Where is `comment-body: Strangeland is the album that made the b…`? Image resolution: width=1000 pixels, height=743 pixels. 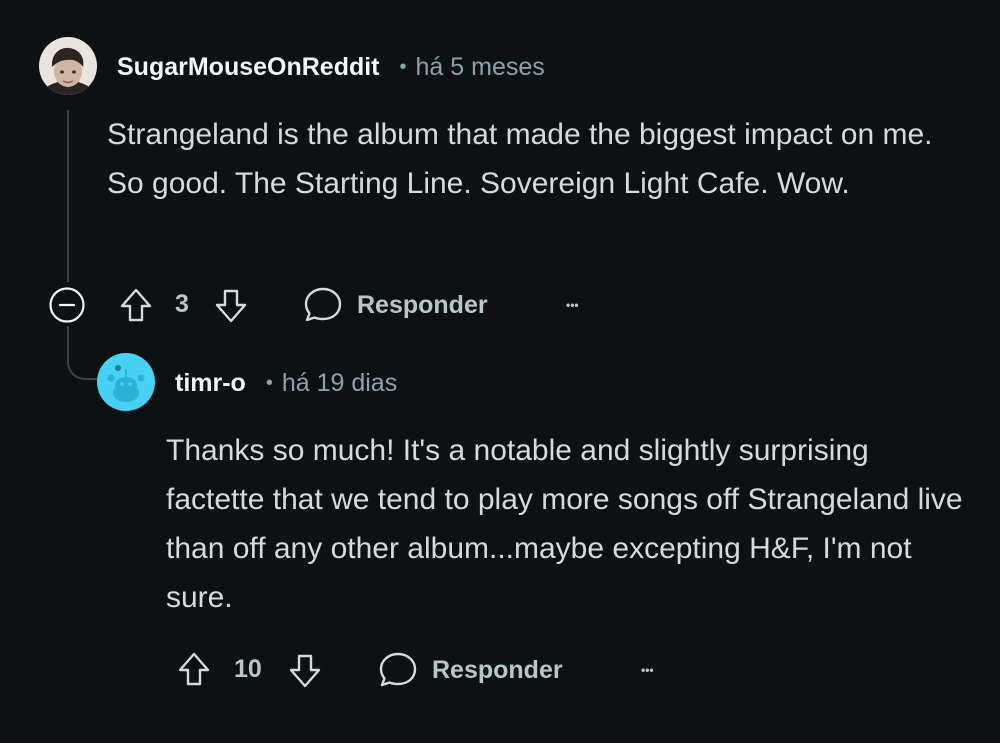 comment-body: Strangeland is the album that made the b… is located at coordinates (520, 159).